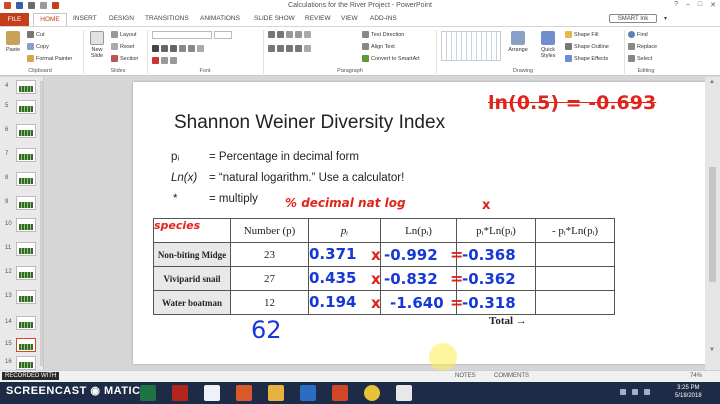 The image size is (720, 404). I want to click on shapes-gallery, so click(471, 46).